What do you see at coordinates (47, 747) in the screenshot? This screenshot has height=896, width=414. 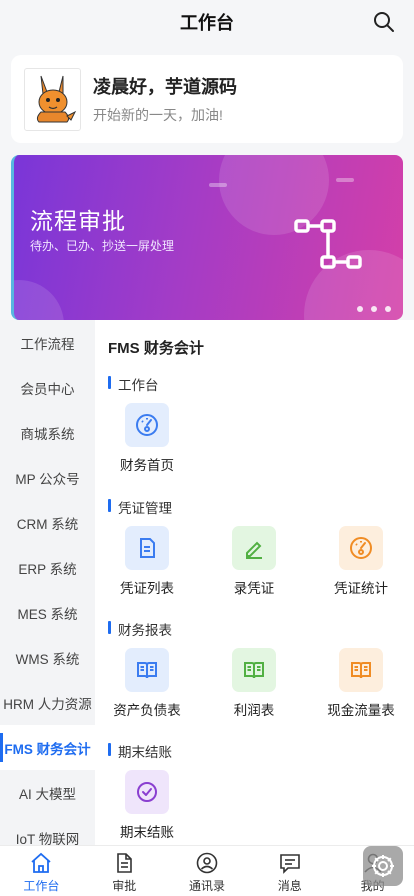 I see `sidebar-item: FMS 财务会计` at bounding box center [47, 747].